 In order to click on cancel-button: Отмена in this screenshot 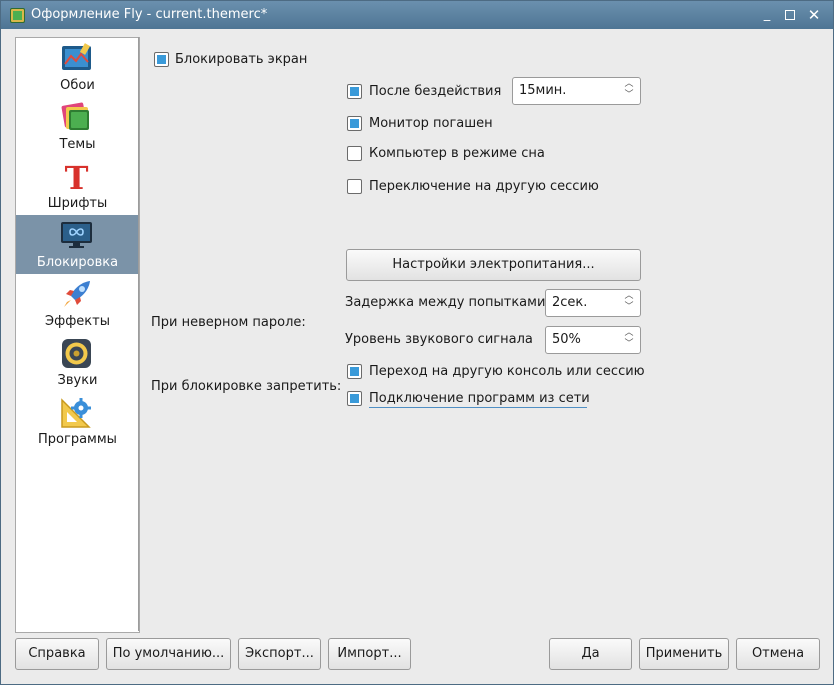, I will do `click(778, 654)`.